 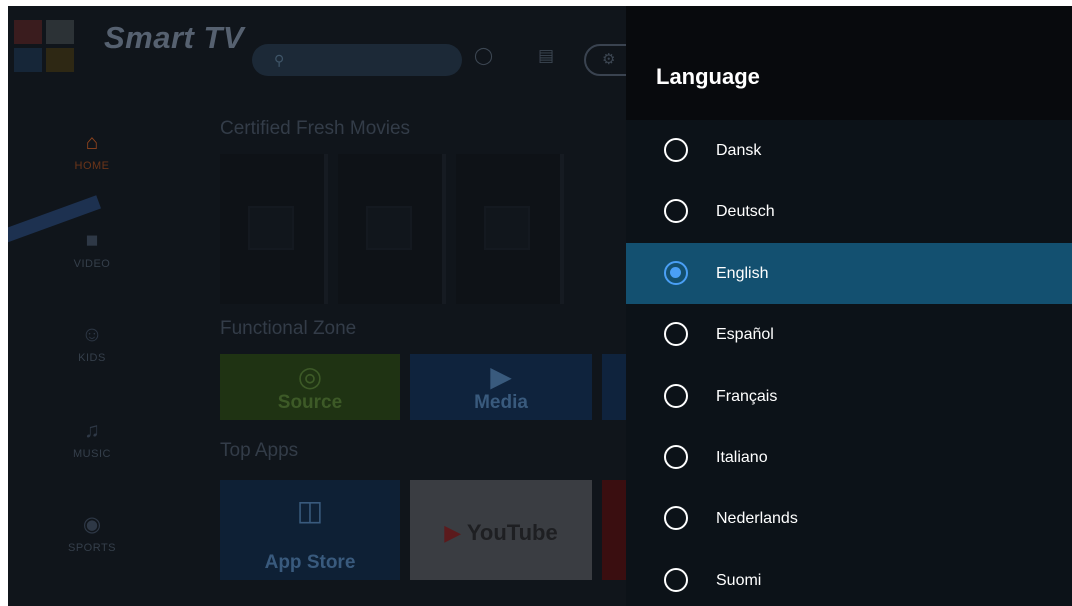 I want to click on language-option-deutsch: Deutsch, so click(x=849, y=211).